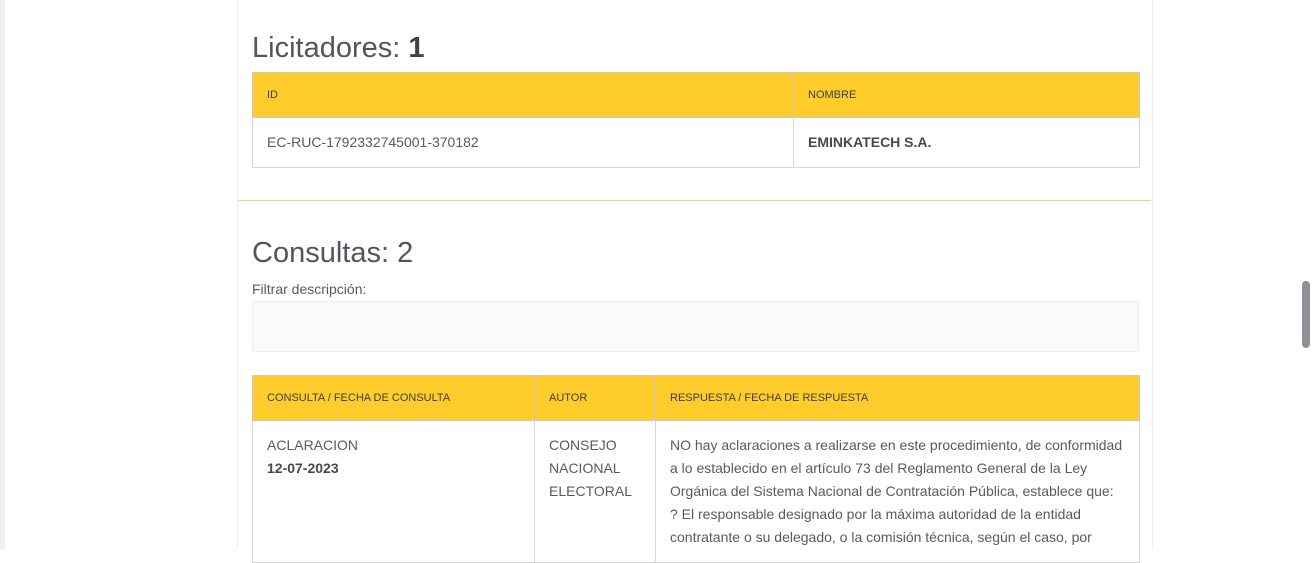 This screenshot has height=563, width=1314. What do you see at coordinates (309, 289) in the screenshot?
I see `filter-label: Filtrar descripción:` at bounding box center [309, 289].